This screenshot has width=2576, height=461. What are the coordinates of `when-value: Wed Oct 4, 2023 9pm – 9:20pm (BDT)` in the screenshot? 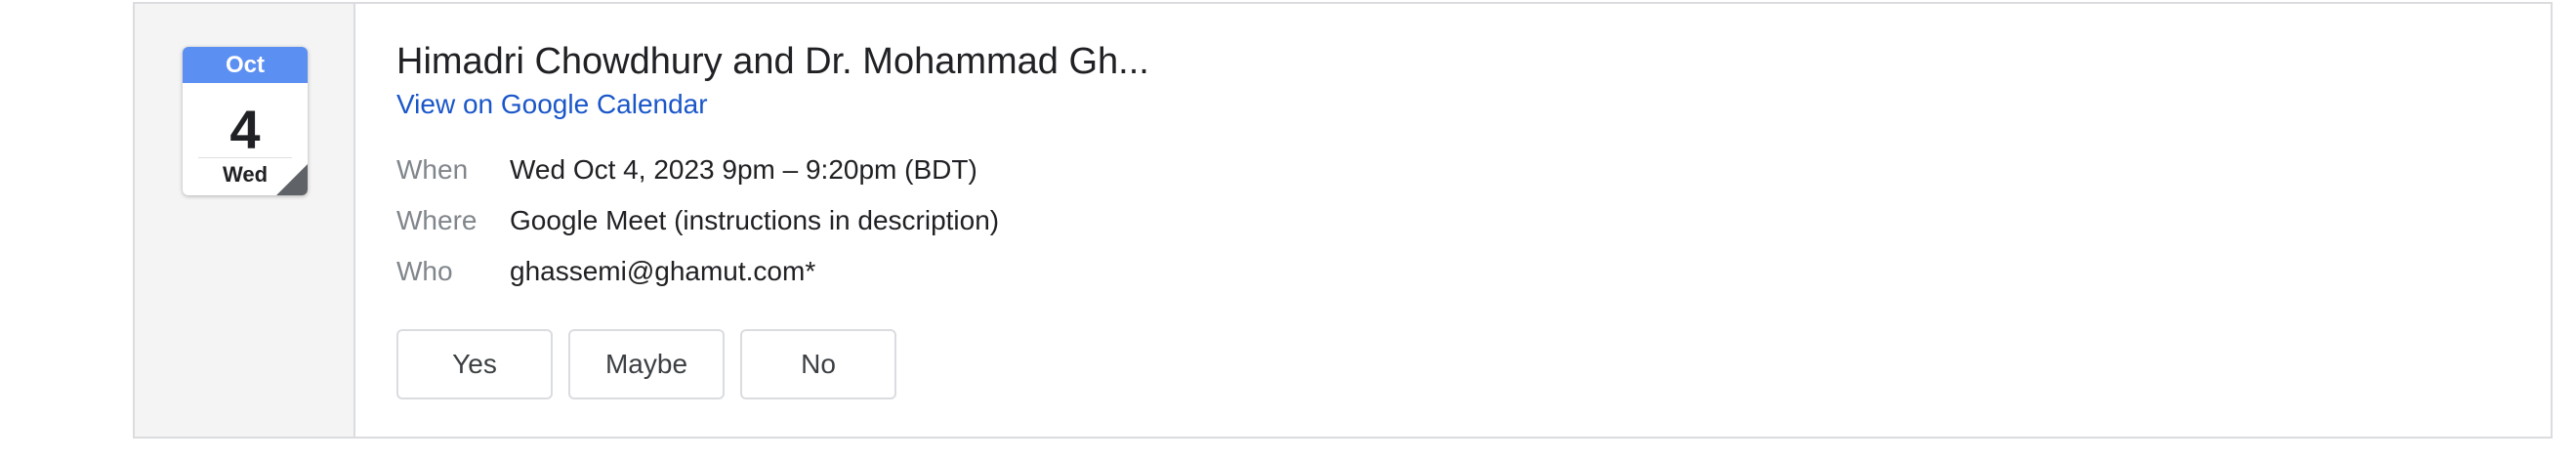 It's located at (744, 169).